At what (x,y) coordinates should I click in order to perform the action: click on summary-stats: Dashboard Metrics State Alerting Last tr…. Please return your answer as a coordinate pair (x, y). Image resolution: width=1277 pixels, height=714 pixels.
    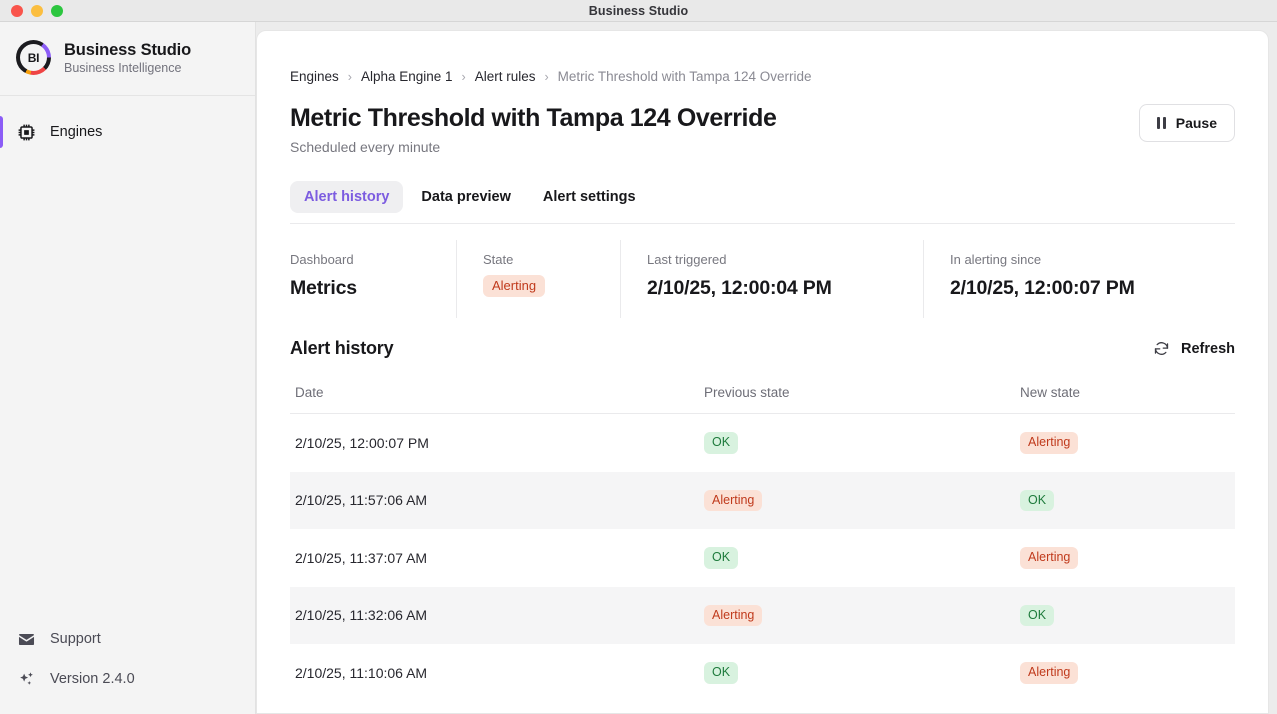
    Looking at the image, I should click on (762, 279).